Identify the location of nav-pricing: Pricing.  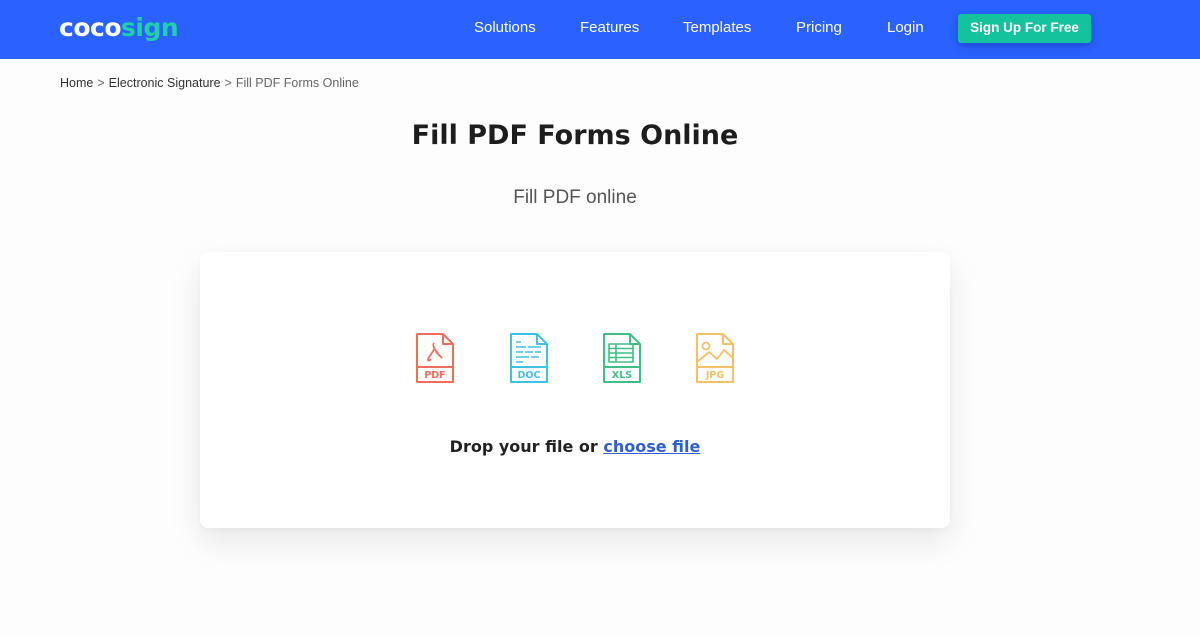
(819, 28).